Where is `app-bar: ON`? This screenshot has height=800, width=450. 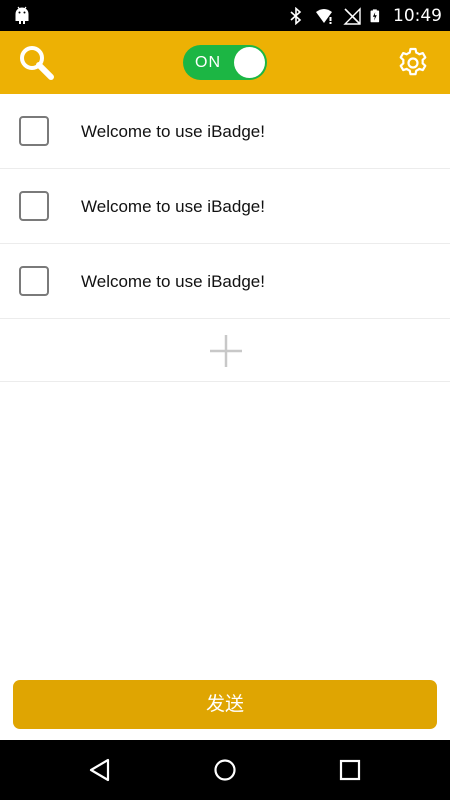 app-bar: ON is located at coordinates (225, 62).